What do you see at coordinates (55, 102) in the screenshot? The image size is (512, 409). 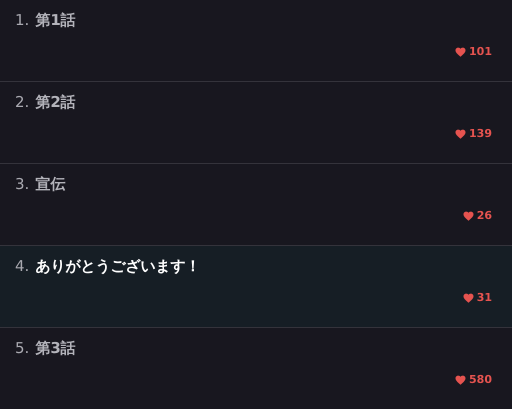 I see `episode-title: 第2話` at bounding box center [55, 102].